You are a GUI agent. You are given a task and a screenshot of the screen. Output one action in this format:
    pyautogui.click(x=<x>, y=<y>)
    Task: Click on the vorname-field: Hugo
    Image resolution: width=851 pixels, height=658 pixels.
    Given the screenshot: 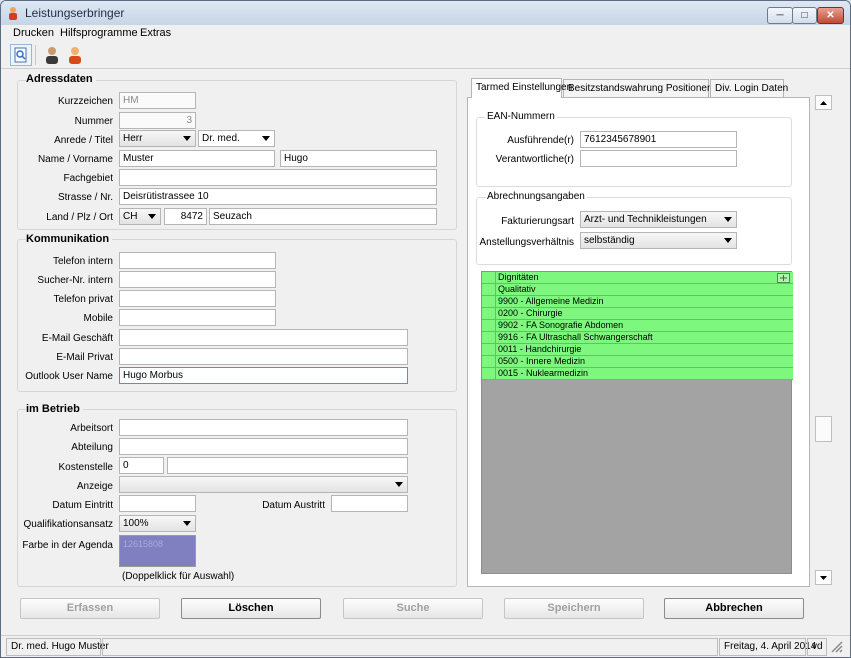 What is the action you would take?
    pyautogui.click(x=358, y=158)
    